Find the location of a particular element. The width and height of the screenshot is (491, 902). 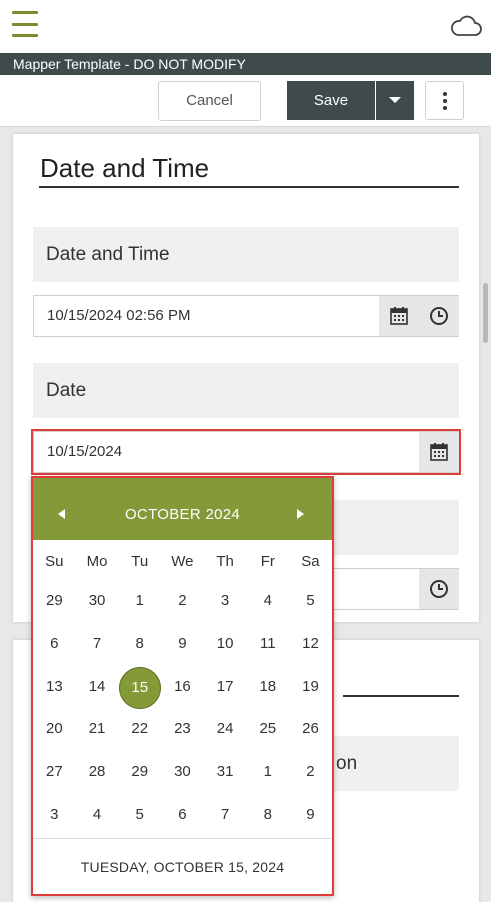

selected-date-label: TUESDAY, OCTOBER 15, 2024 is located at coordinates (182, 866).